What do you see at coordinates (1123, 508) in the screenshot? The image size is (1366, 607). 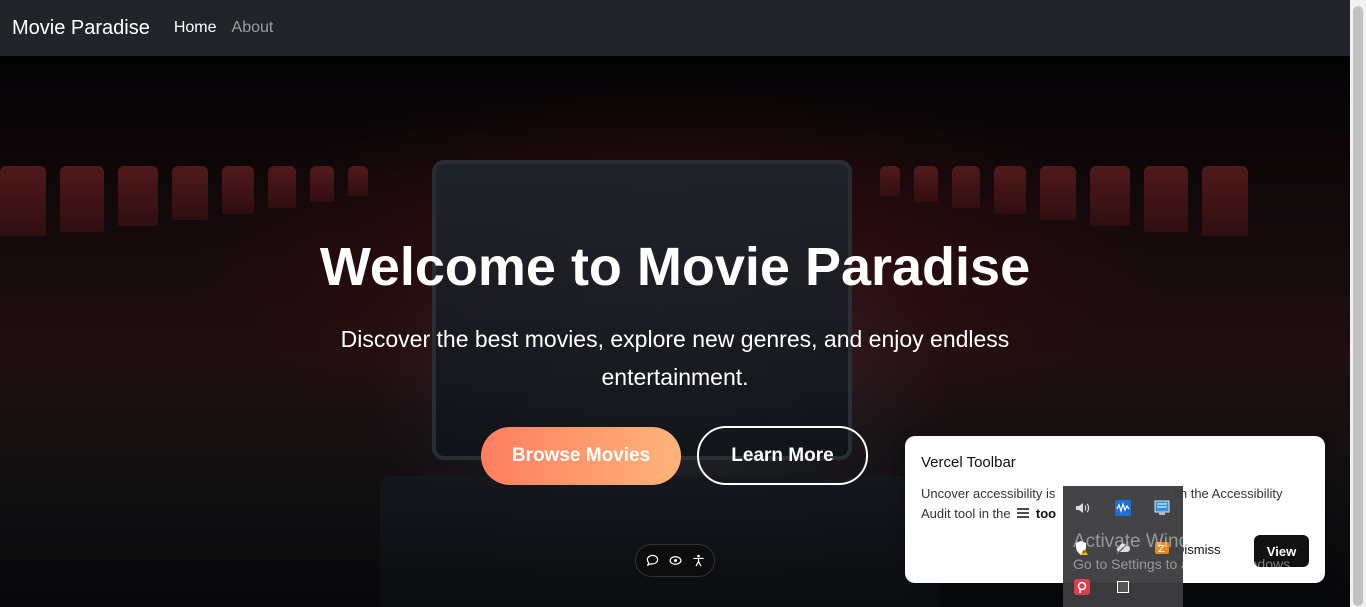 I see `audio-wave-icon` at bounding box center [1123, 508].